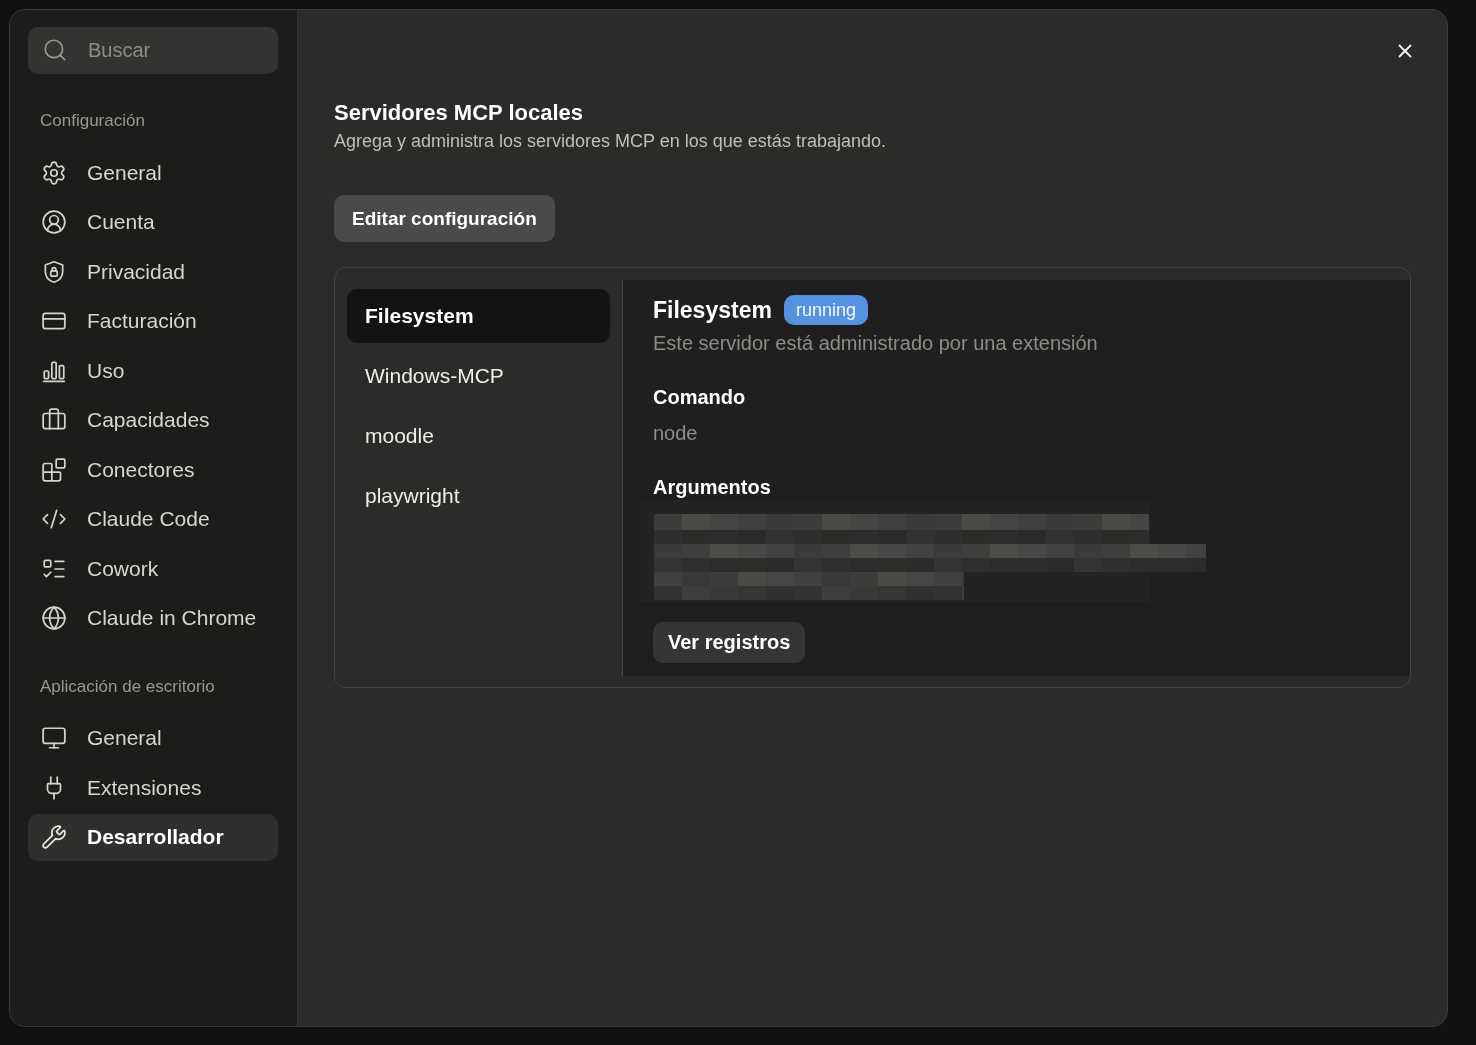 This screenshot has height=1045, width=1476. What do you see at coordinates (127, 686) in the screenshot?
I see `section-heading: Aplicación de escritorio` at bounding box center [127, 686].